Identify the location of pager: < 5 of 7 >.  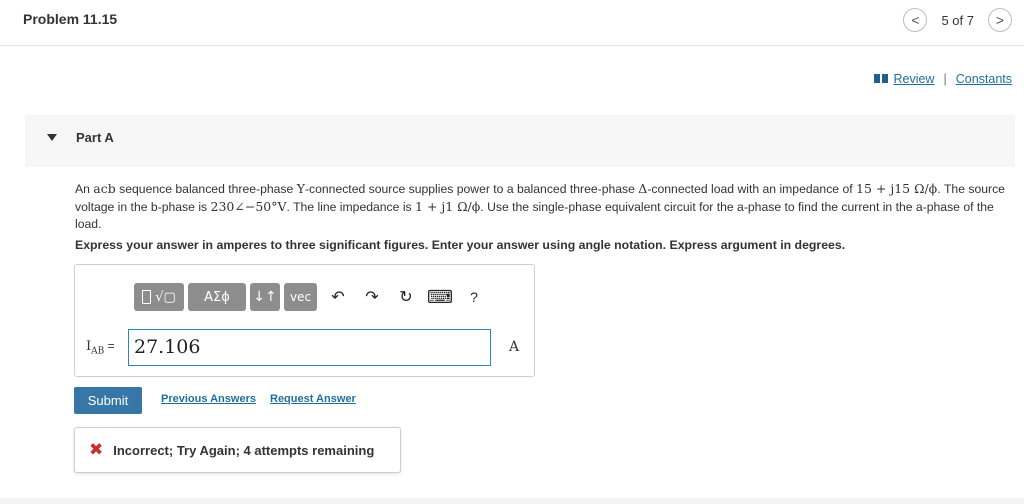
(957, 20).